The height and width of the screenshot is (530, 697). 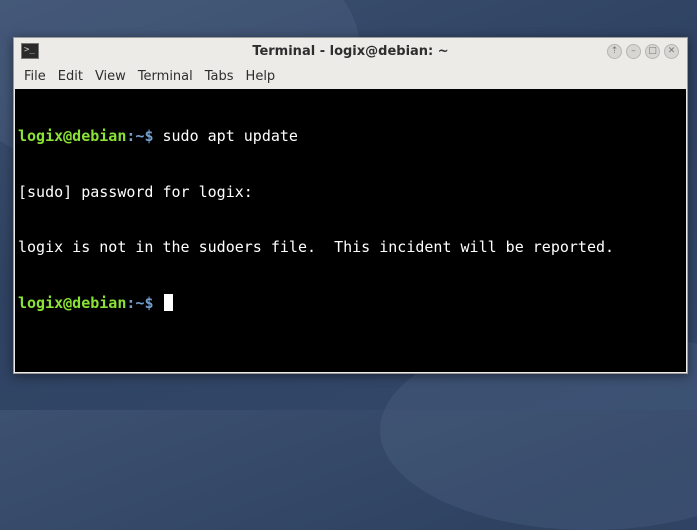 What do you see at coordinates (35, 76) in the screenshot?
I see `menu-file: File` at bounding box center [35, 76].